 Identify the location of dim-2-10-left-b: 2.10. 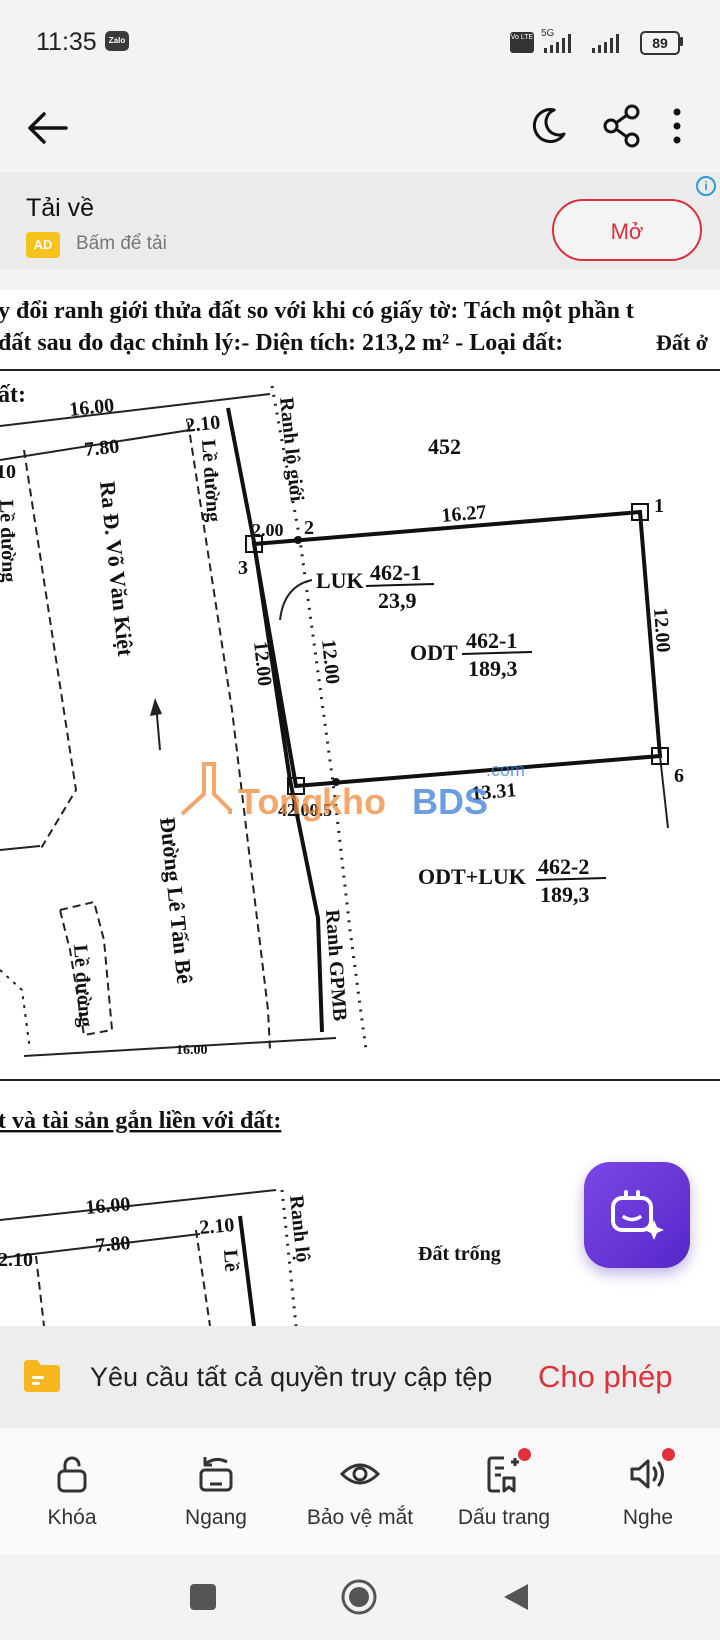
(16, 1260).